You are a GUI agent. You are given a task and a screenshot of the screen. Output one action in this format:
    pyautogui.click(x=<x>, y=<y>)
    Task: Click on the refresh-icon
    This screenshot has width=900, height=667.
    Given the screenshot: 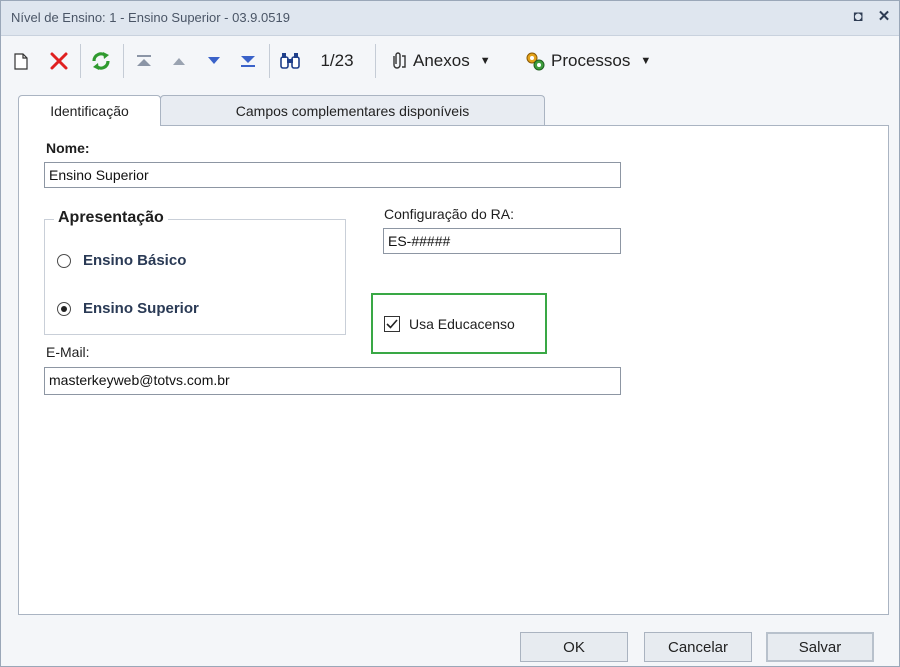 What is the action you would take?
    pyautogui.click(x=101, y=61)
    